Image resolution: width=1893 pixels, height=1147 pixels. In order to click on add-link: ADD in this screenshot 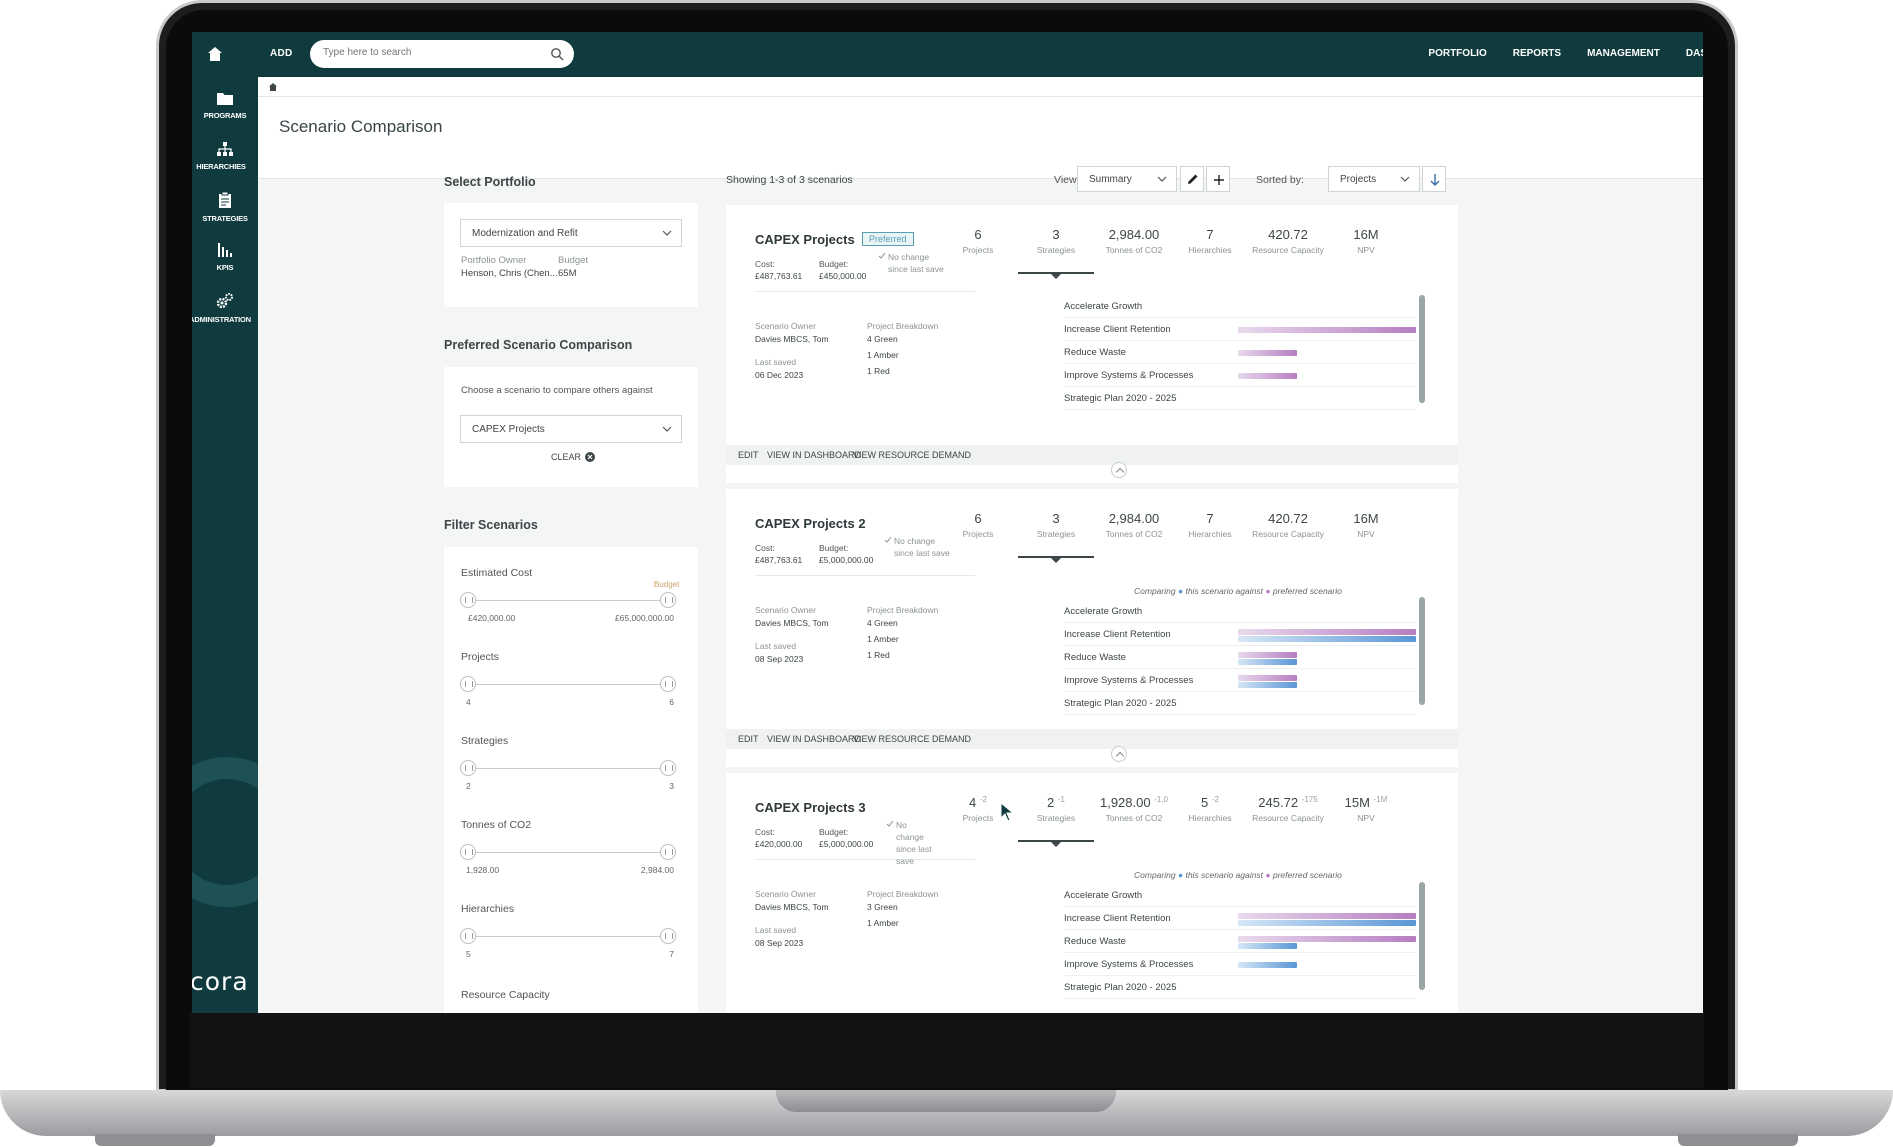, I will do `click(281, 53)`.